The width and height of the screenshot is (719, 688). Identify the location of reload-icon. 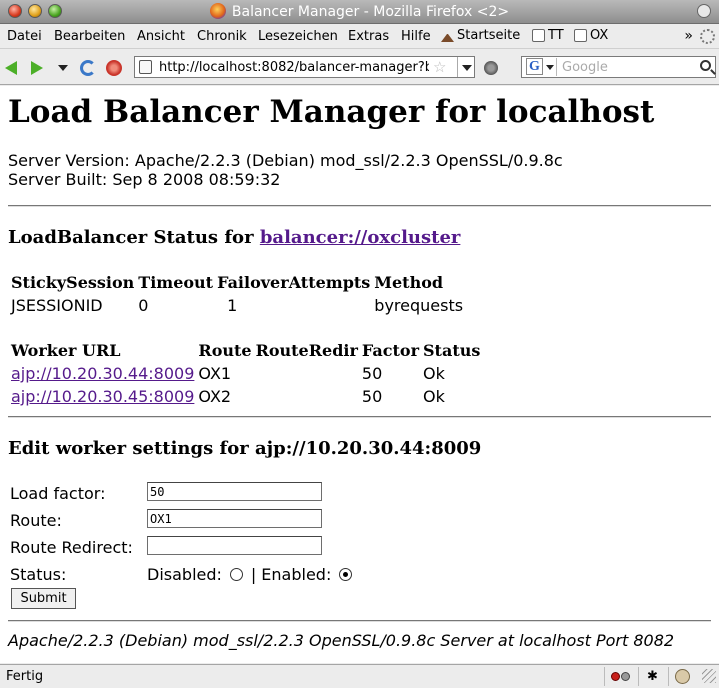
(88, 68).